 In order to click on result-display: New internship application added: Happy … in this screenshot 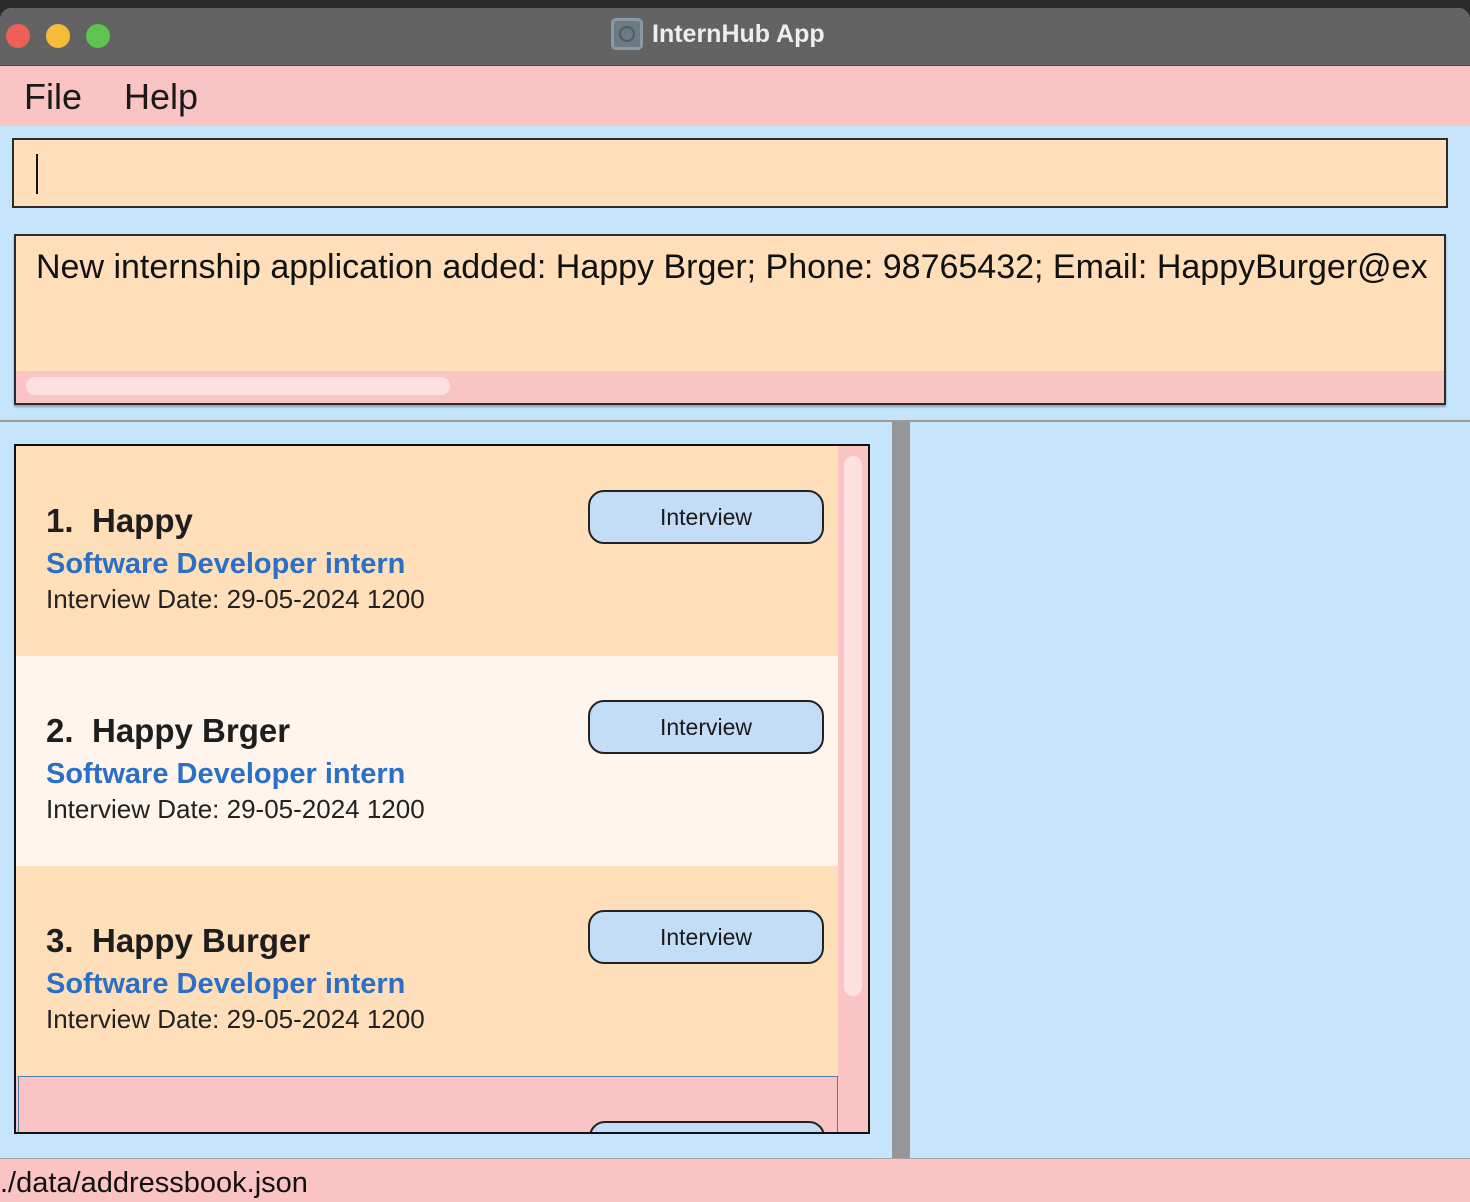, I will do `click(730, 319)`.